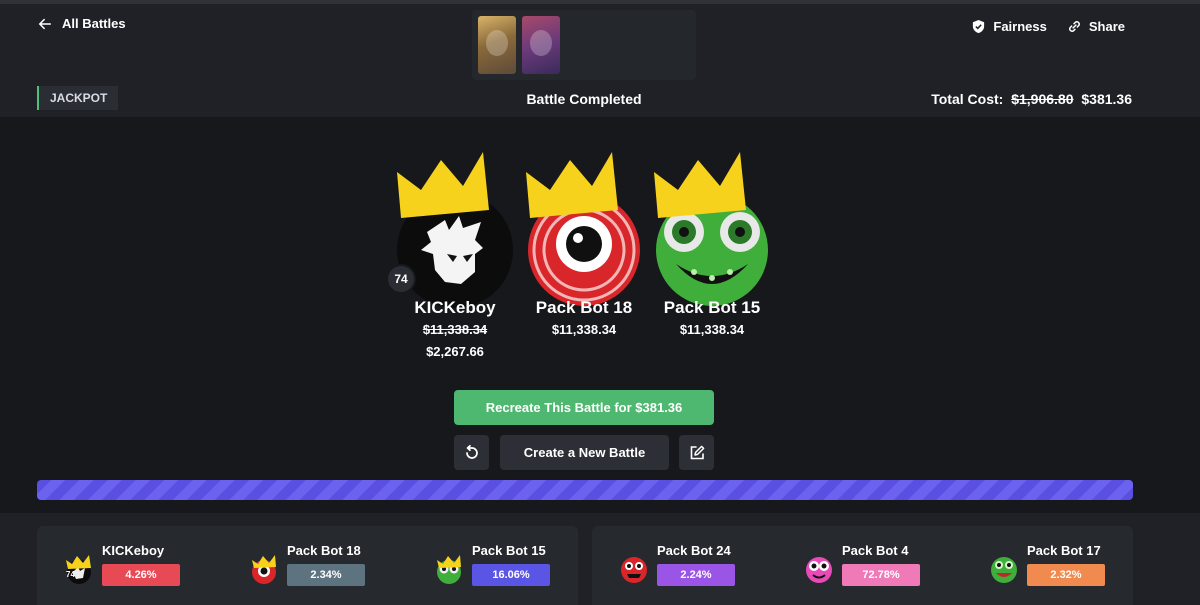 This screenshot has height=605, width=1200. Describe the element at coordinates (70, 574) in the screenshot. I see `mini-level: 74` at that location.